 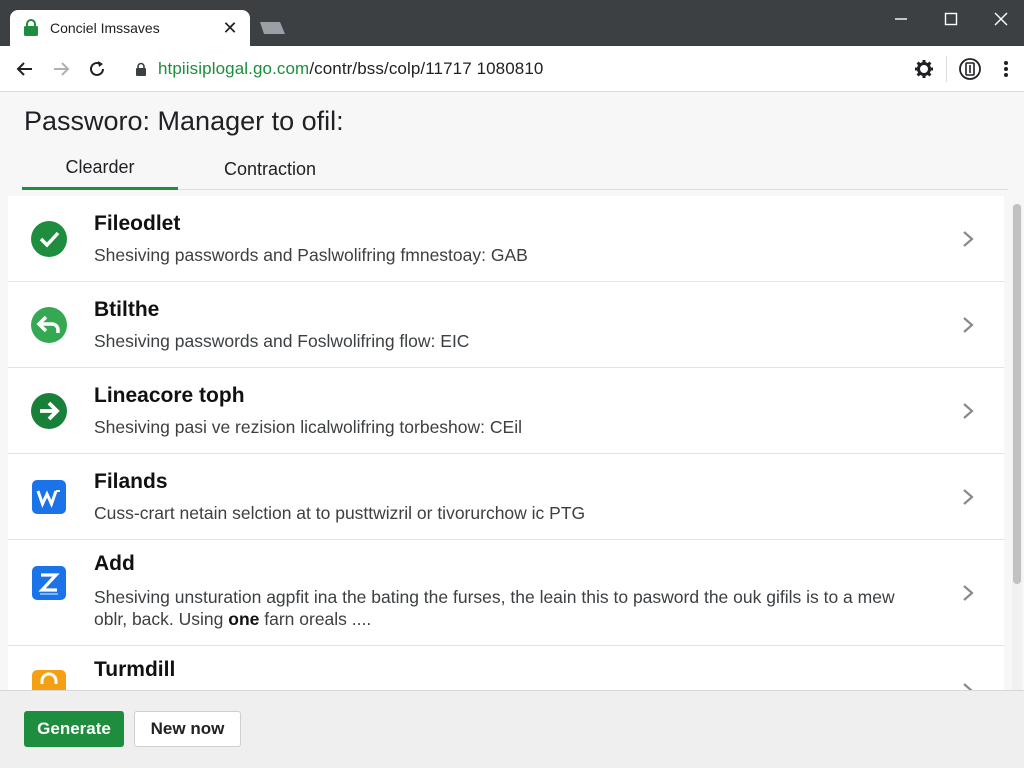 What do you see at coordinates (49, 583) in the screenshot?
I see `z-app-icon` at bounding box center [49, 583].